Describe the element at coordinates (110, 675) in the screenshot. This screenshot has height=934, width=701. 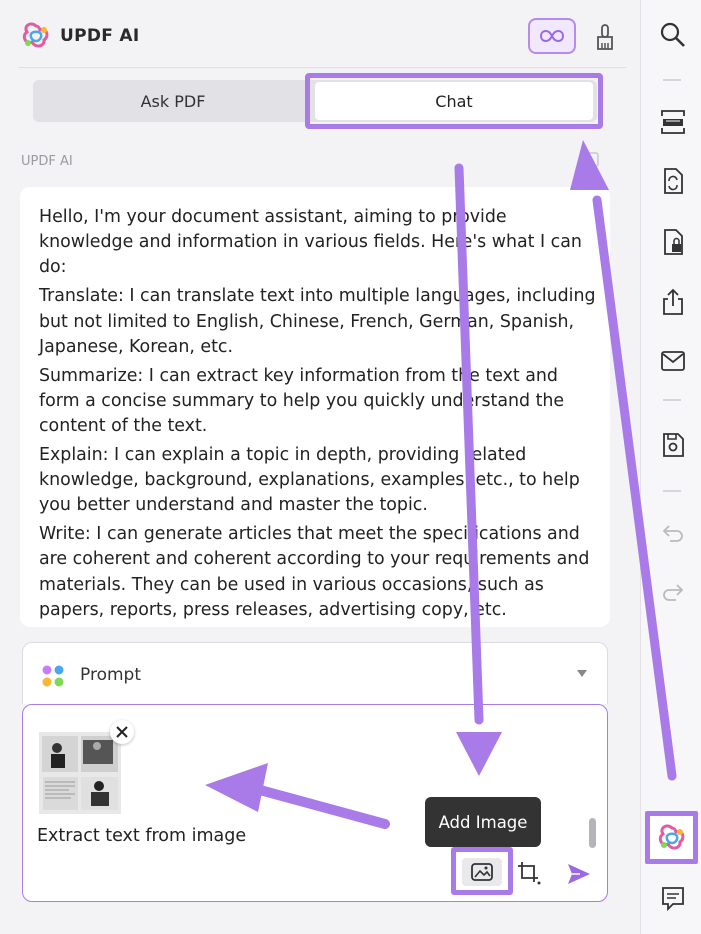
I see `prompt-label: Prompt` at that location.